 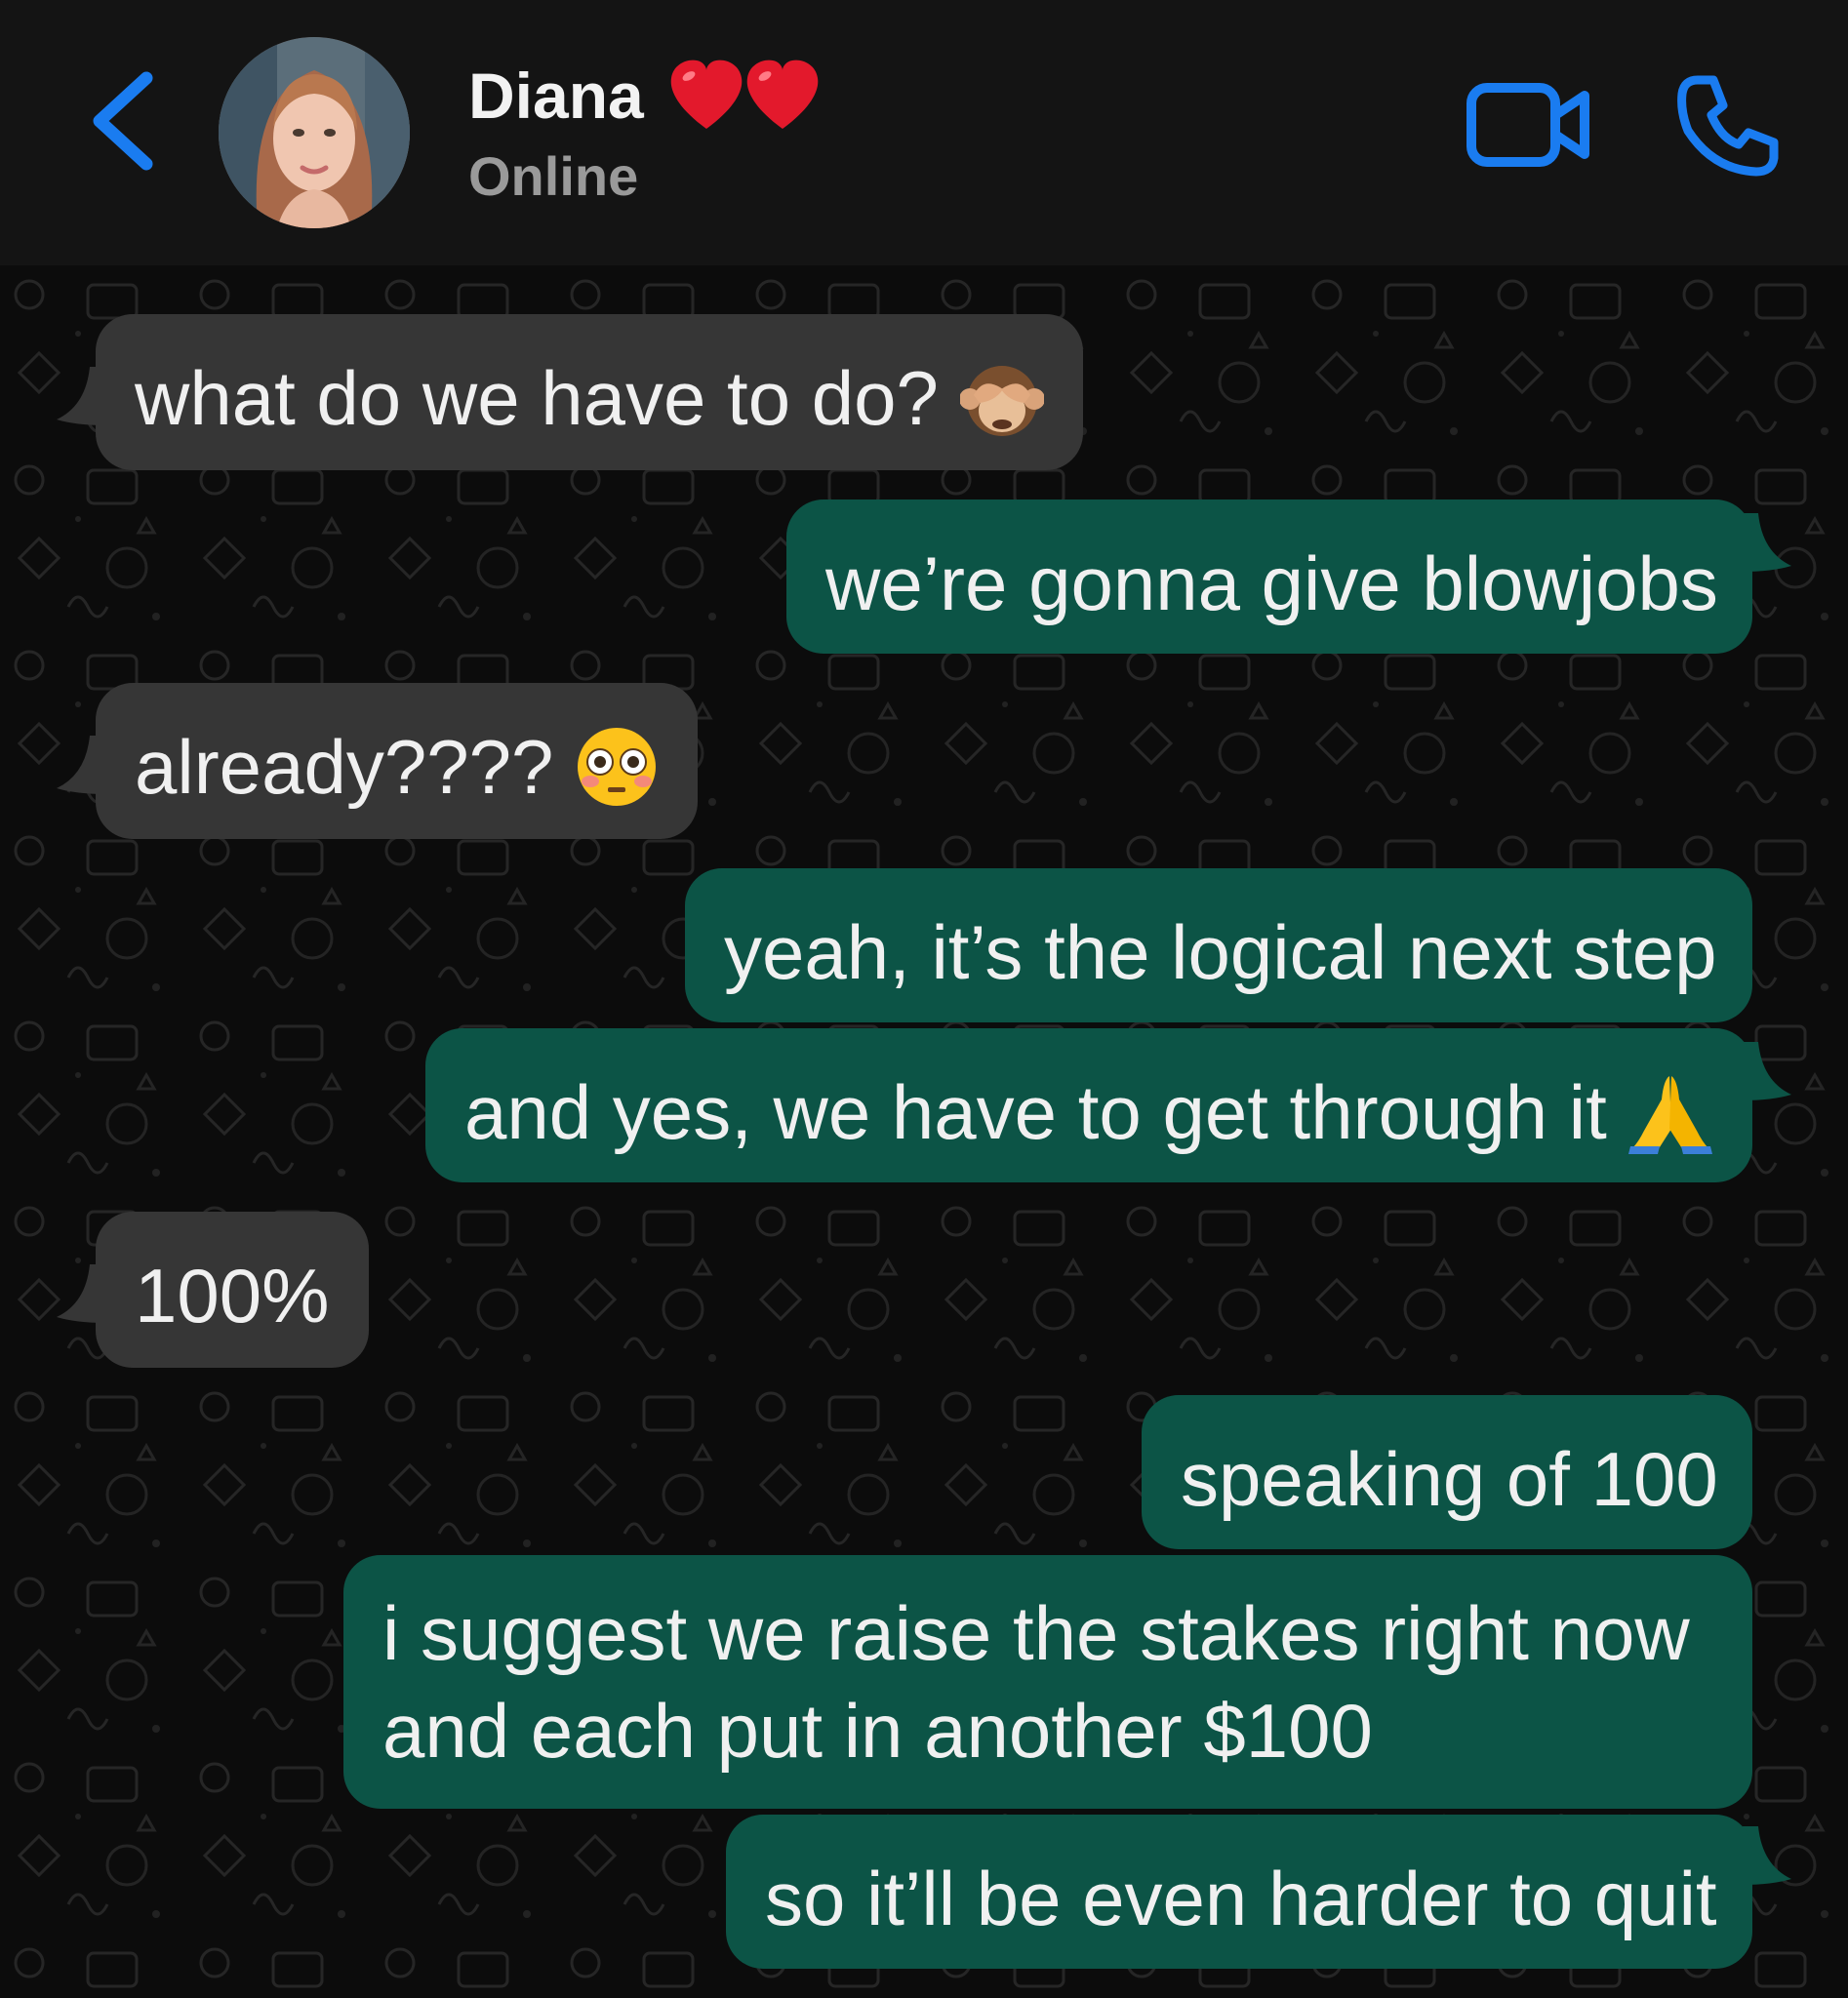 I want to click on back-button, so click(x=125, y=121).